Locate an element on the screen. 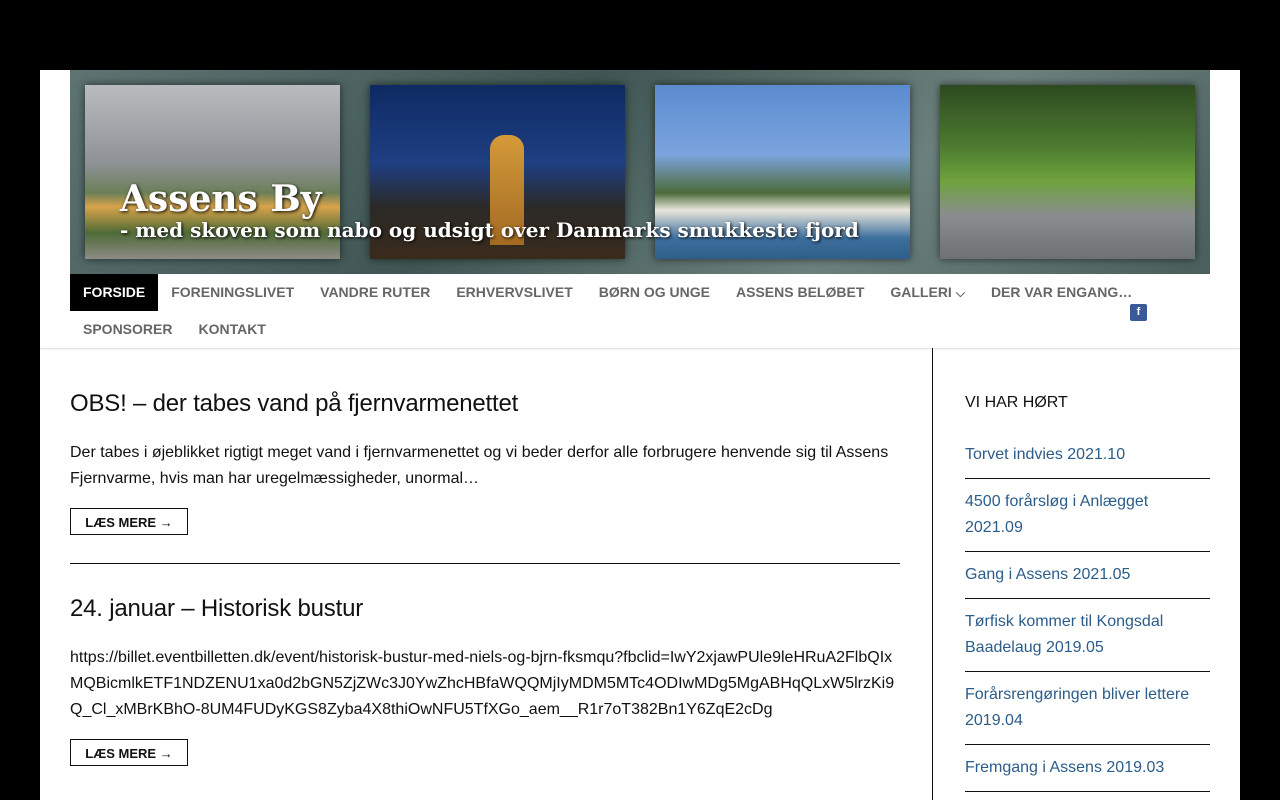  nav-item-label: FORENINGSLIVET is located at coordinates (233, 292).